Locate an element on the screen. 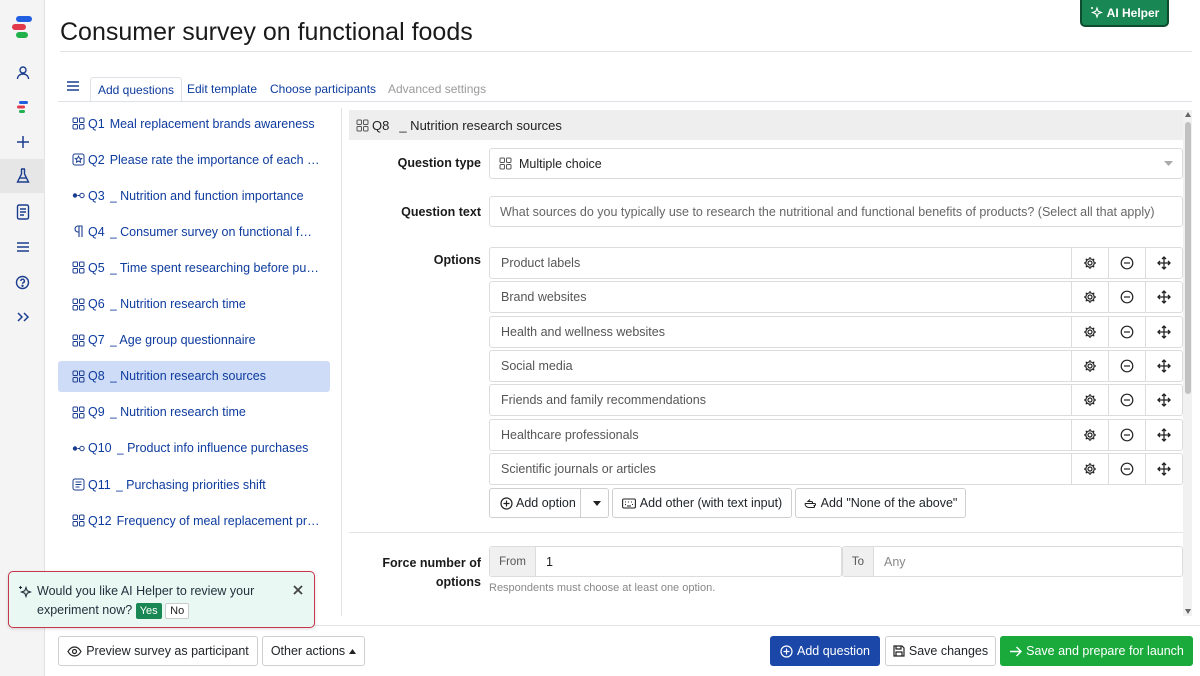  slider-icon is located at coordinates (78, 448).